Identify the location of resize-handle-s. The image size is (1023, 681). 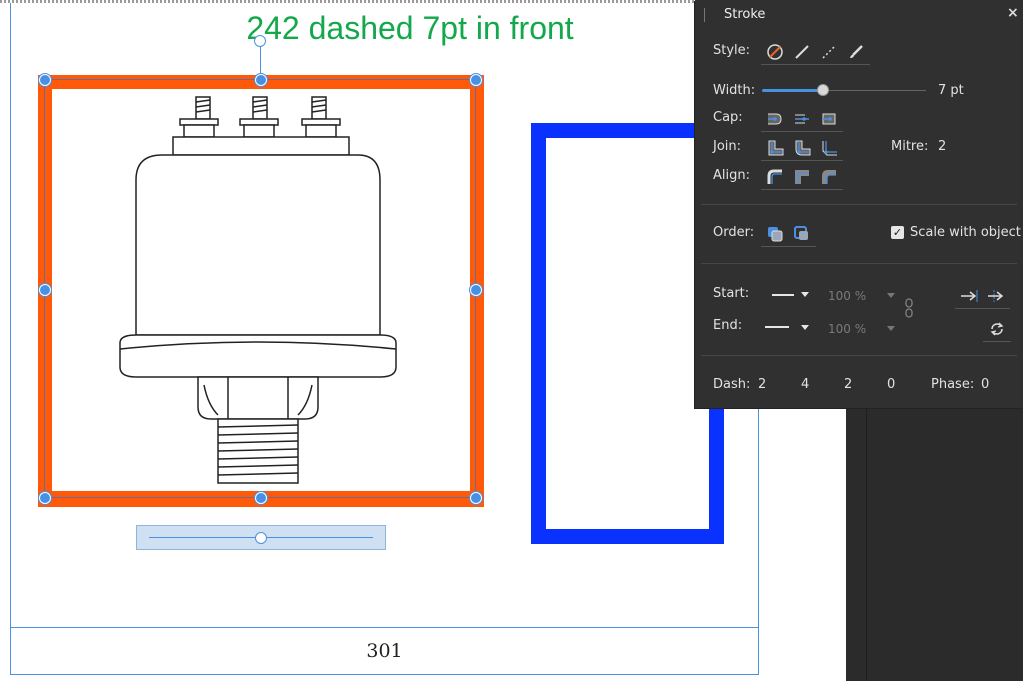
(261, 498).